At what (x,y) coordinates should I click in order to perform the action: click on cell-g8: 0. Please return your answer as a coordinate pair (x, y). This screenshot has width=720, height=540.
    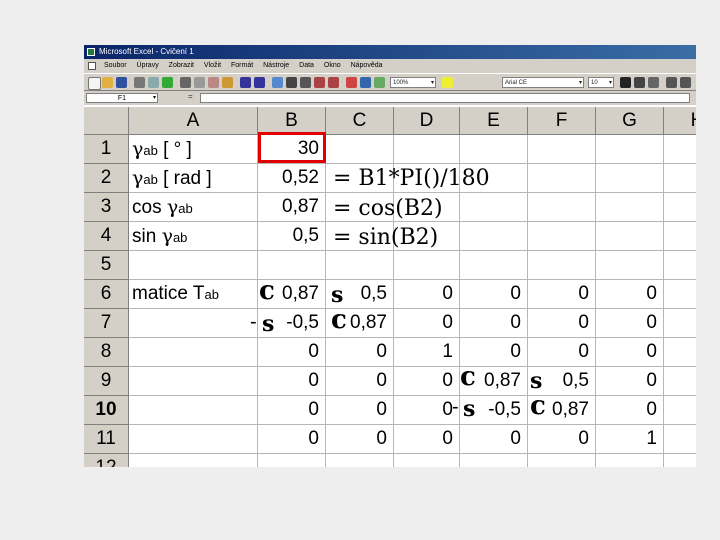
    Looking at the image, I should click on (630, 352).